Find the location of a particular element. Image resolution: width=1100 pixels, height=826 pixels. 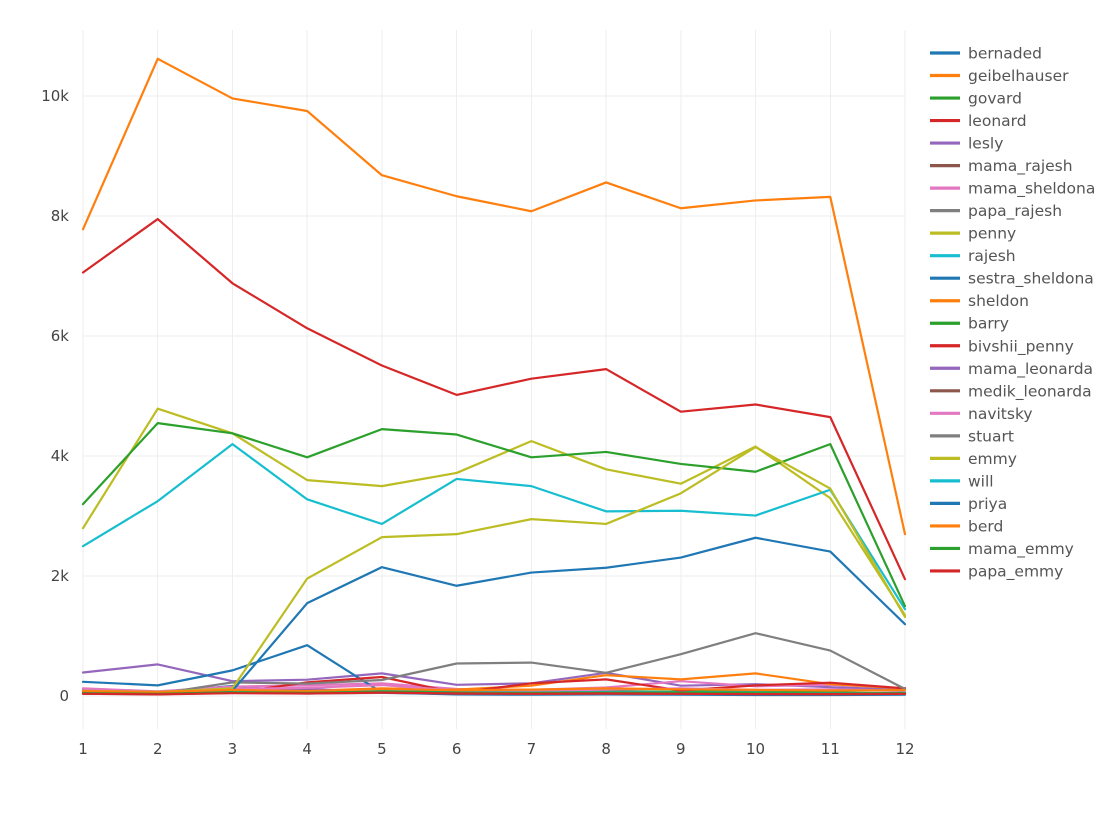

legend-label-will: will is located at coordinates (981, 481).